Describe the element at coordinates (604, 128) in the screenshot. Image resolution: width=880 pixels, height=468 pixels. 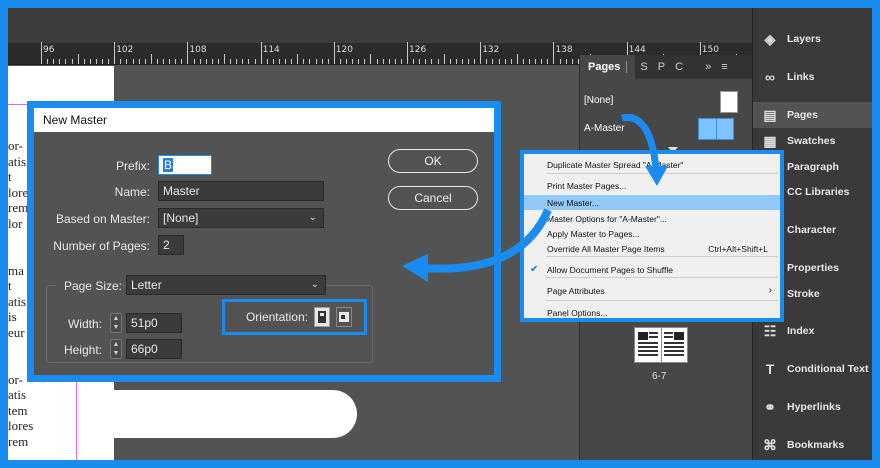
I see `master-a-label: A-Master` at that location.